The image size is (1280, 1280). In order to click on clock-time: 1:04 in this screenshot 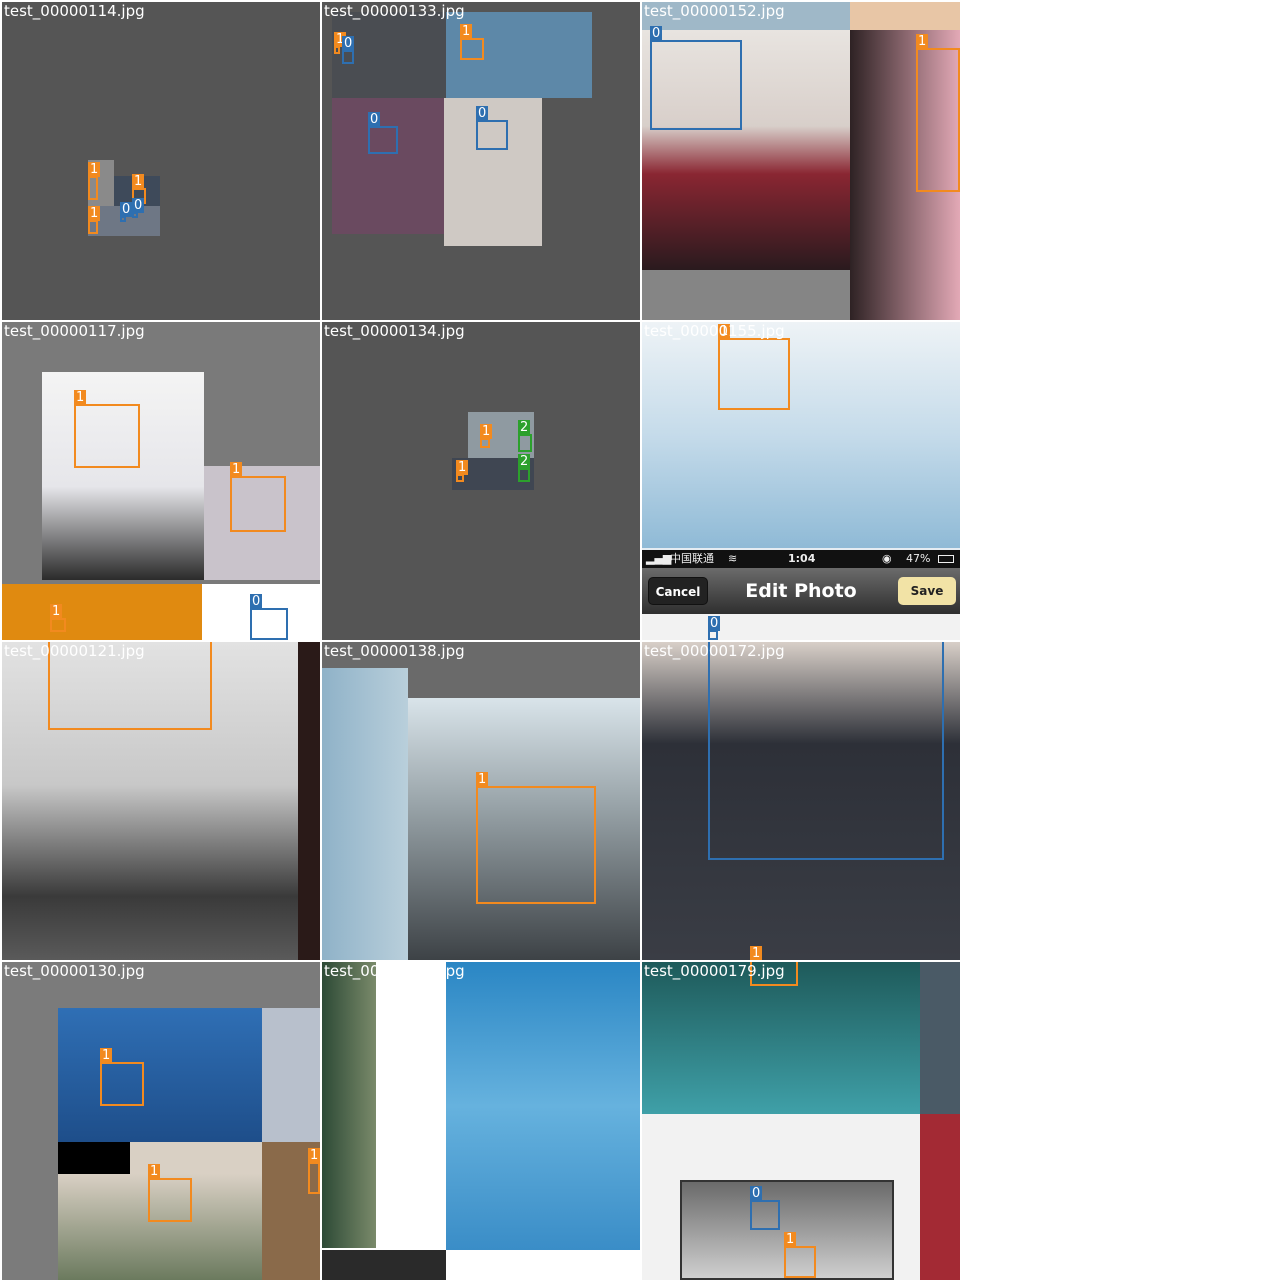, I will do `click(802, 558)`.